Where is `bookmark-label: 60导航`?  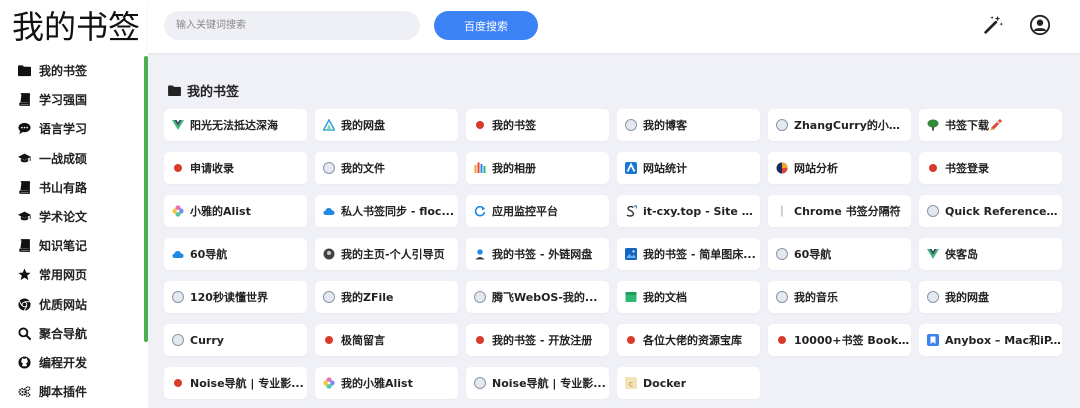
bookmark-label: 60导航 is located at coordinates (813, 255).